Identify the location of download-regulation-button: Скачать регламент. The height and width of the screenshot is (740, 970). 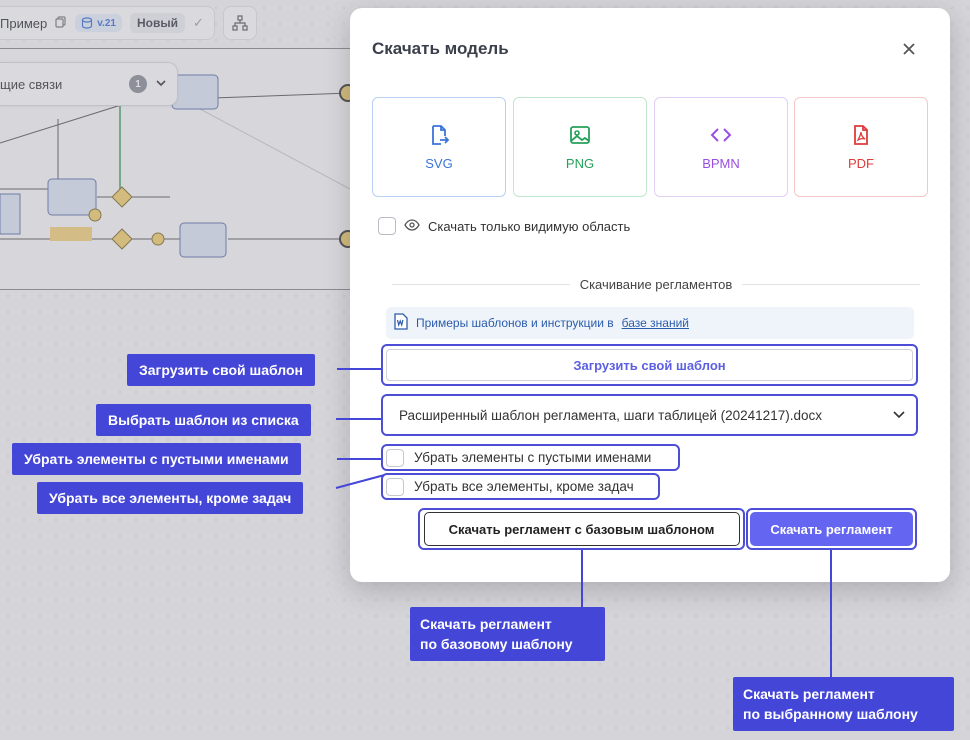
(831, 529).